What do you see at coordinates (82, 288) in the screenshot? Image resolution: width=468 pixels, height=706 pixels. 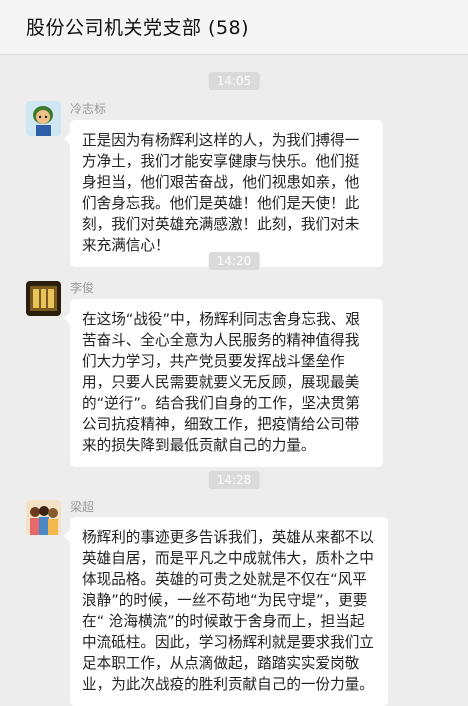 I see `sender-name: 李俊` at bounding box center [82, 288].